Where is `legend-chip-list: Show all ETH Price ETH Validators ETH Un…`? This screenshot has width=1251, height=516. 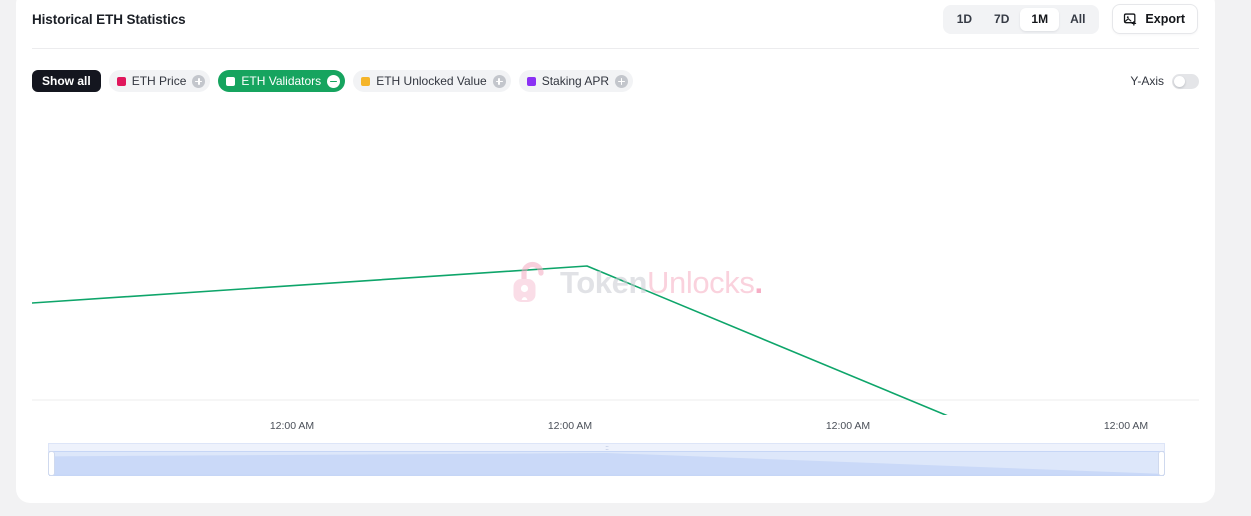 legend-chip-list: Show all ETH Price ETH Validators ETH Un… is located at coordinates (333, 81).